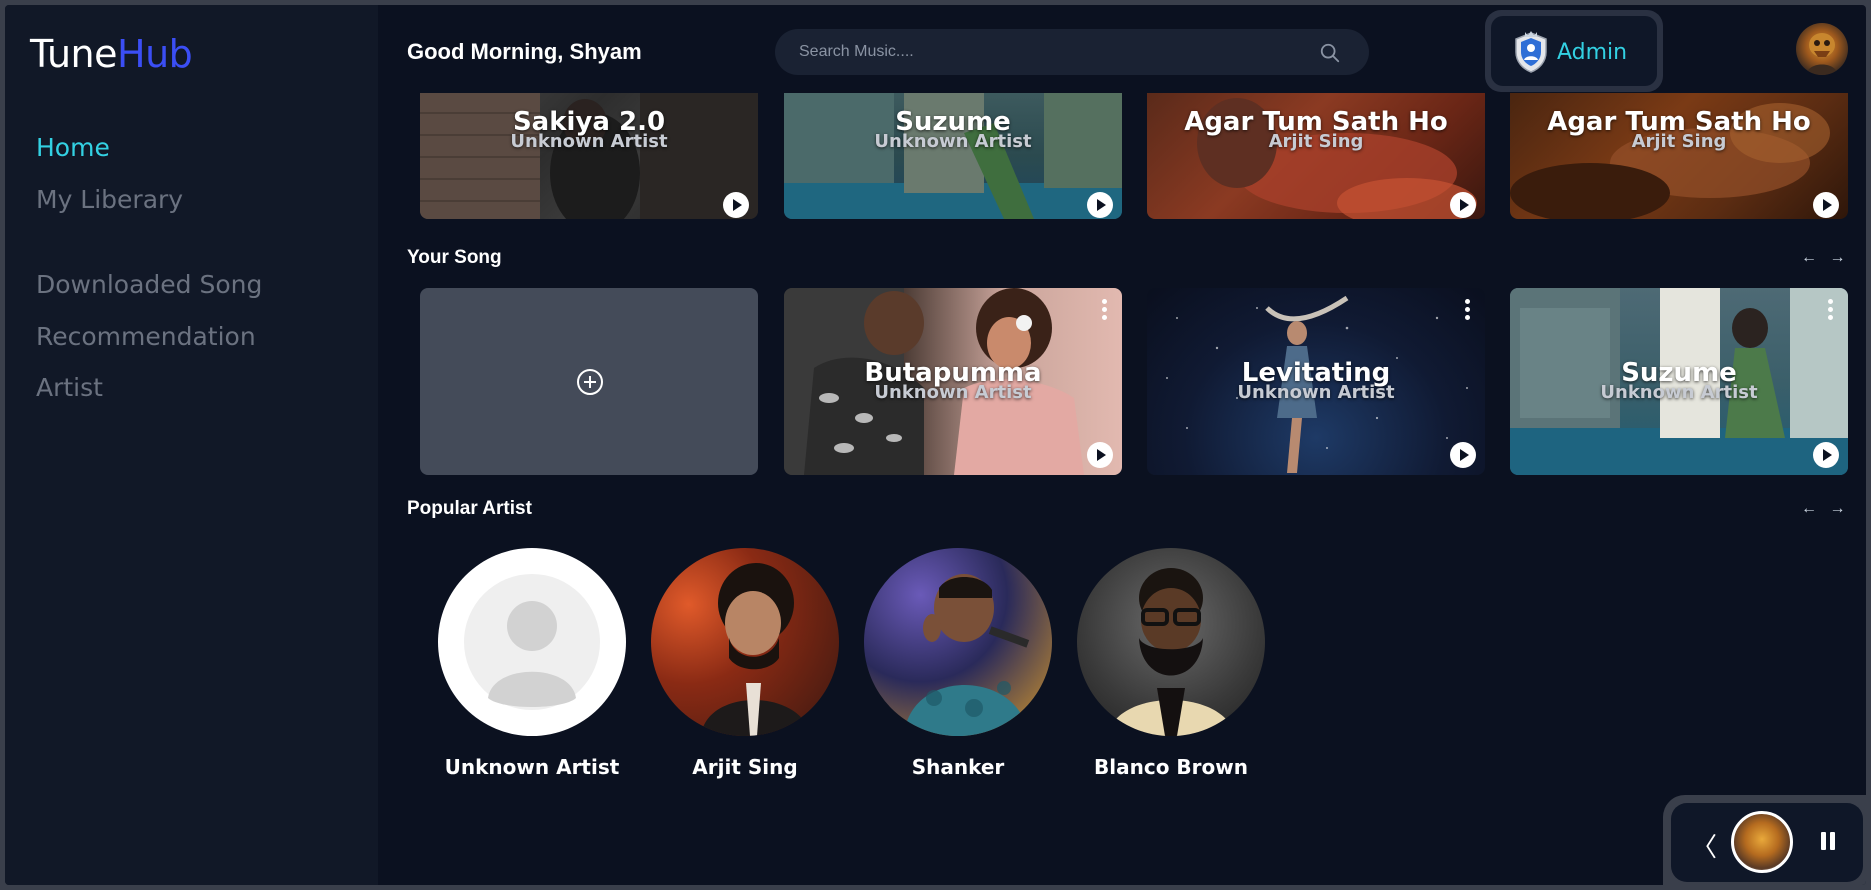 This screenshot has height=890, width=1871. What do you see at coordinates (524, 51) in the screenshot?
I see `greeting-text: Good Morning, Shyam` at bounding box center [524, 51].